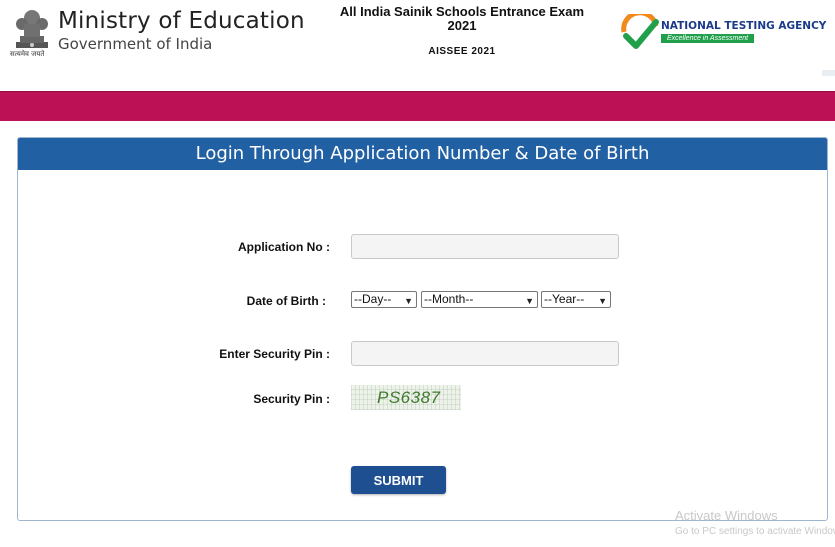 The height and width of the screenshot is (547, 835). I want to click on submit-button: SUBMIT, so click(398, 480).